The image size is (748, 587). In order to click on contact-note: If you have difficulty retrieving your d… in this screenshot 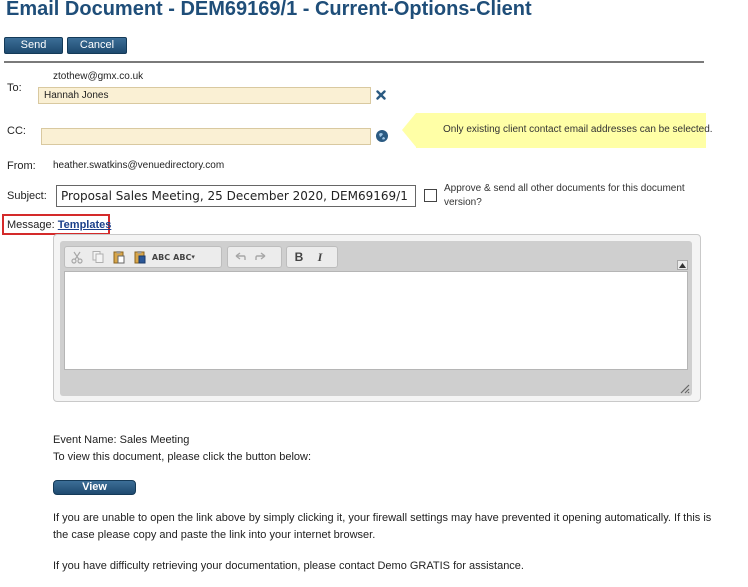, I will do `click(288, 566)`.